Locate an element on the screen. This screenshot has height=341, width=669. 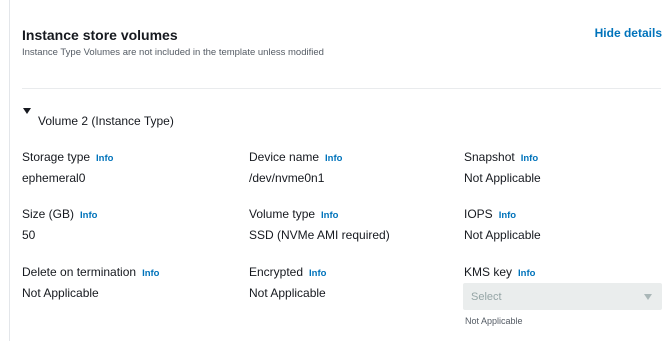
volume-type-label: Volume type is located at coordinates (282, 214).